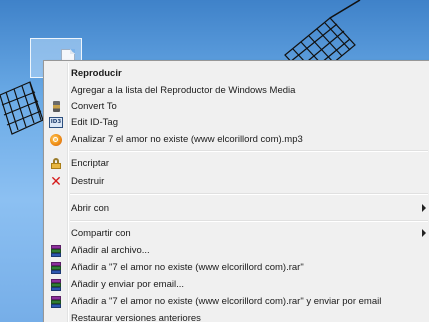 The image size is (429, 322). What do you see at coordinates (56, 122) in the screenshot?
I see `id3-tag-icon: ID3` at bounding box center [56, 122].